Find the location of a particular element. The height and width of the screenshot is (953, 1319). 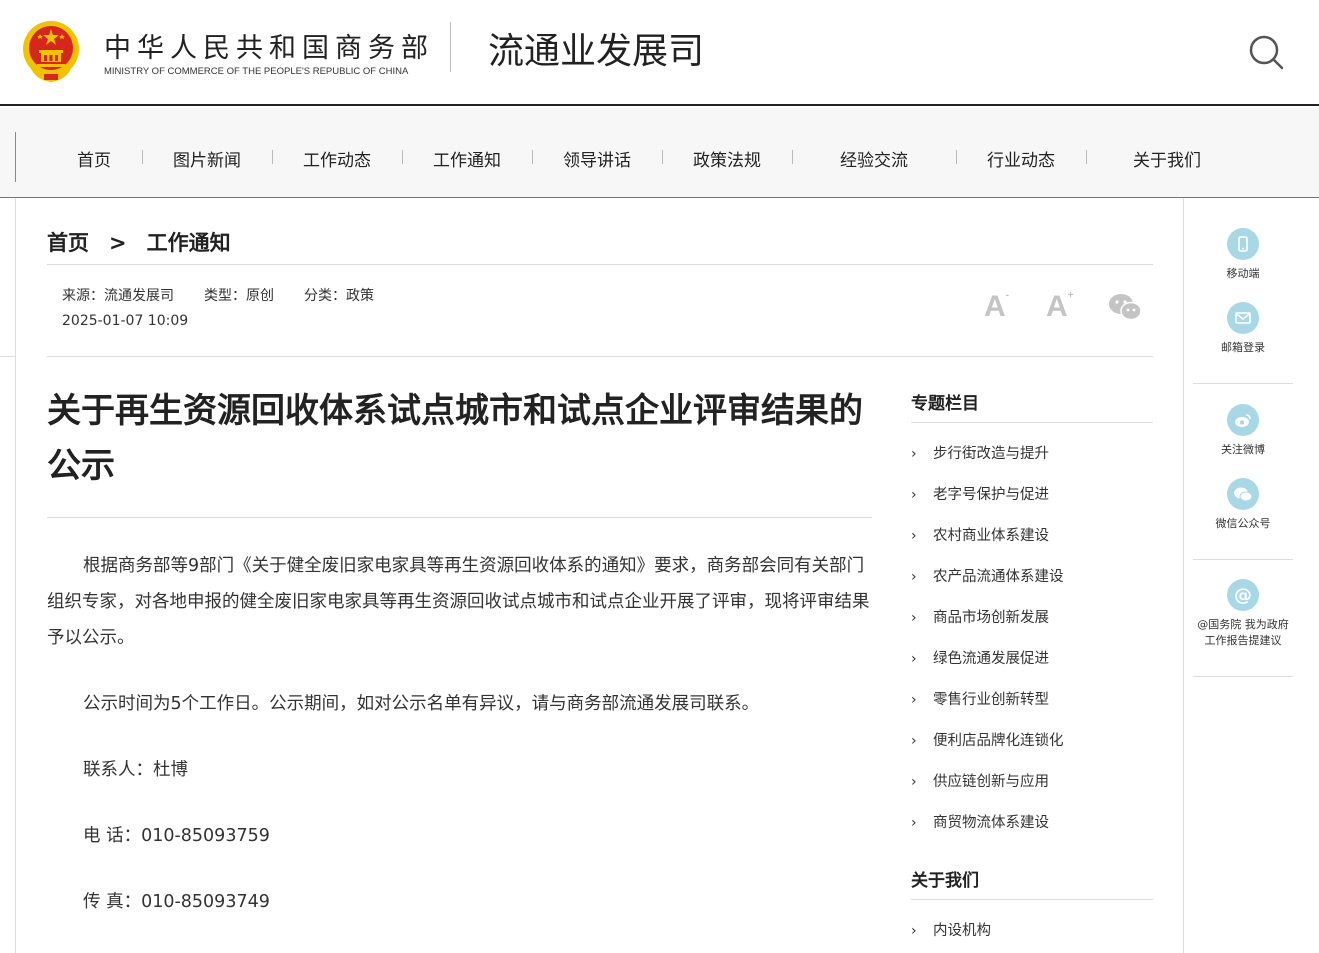

suggestion-line-2: 工作报告提建议 is located at coordinates (1243, 640).